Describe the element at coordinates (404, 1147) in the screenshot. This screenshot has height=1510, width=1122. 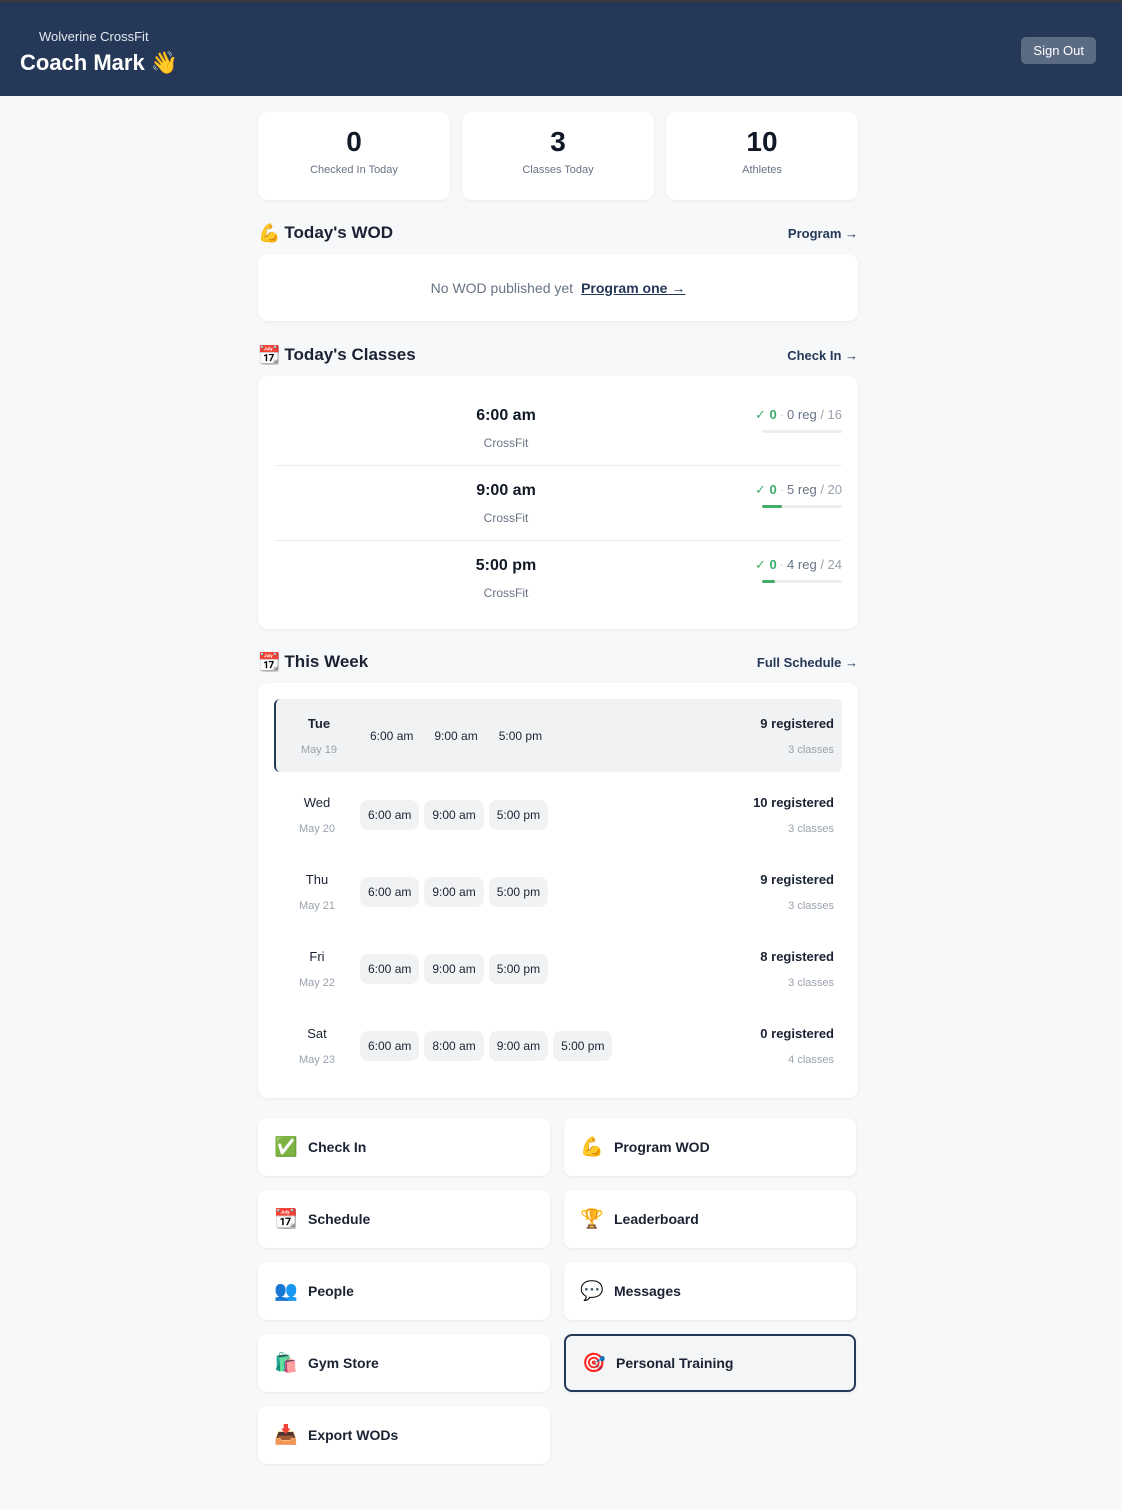
I see `check-in-button: ✅ Check In` at that location.